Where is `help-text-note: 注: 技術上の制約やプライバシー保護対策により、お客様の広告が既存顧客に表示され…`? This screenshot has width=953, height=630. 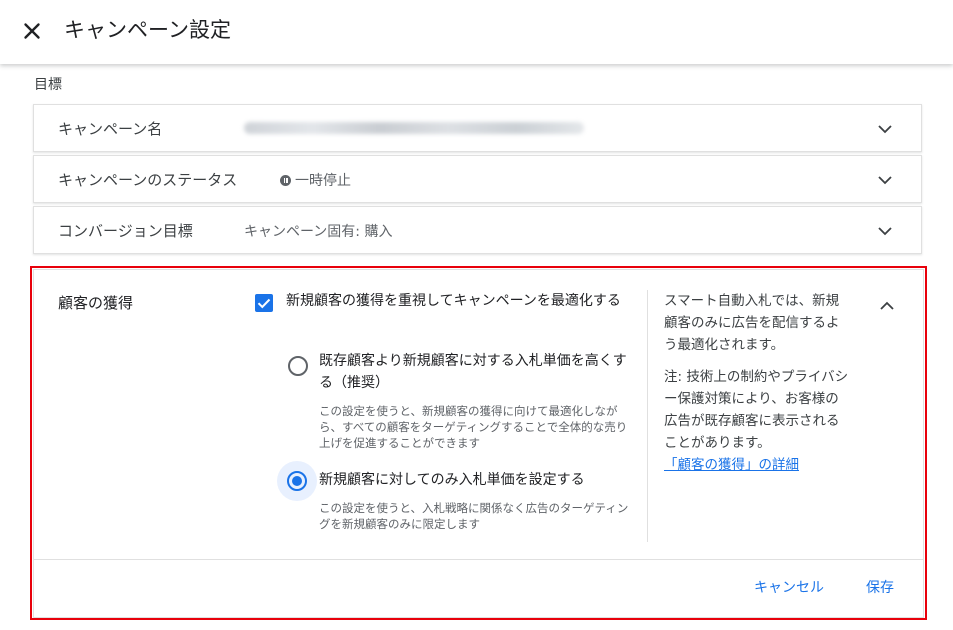
help-text-note: 注: 技術上の制約やプライバシー保護対策により、お客様の広告が既存顧客に表示され… is located at coordinates (756, 410).